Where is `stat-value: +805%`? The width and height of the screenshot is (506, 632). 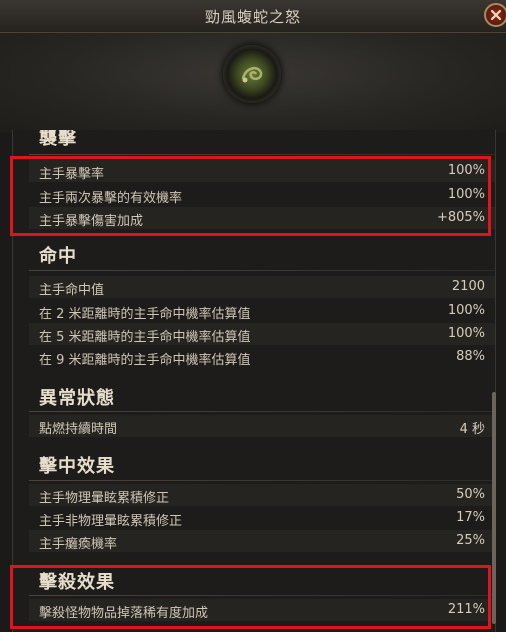
stat-value: +805% is located at coordinates (460, 217).